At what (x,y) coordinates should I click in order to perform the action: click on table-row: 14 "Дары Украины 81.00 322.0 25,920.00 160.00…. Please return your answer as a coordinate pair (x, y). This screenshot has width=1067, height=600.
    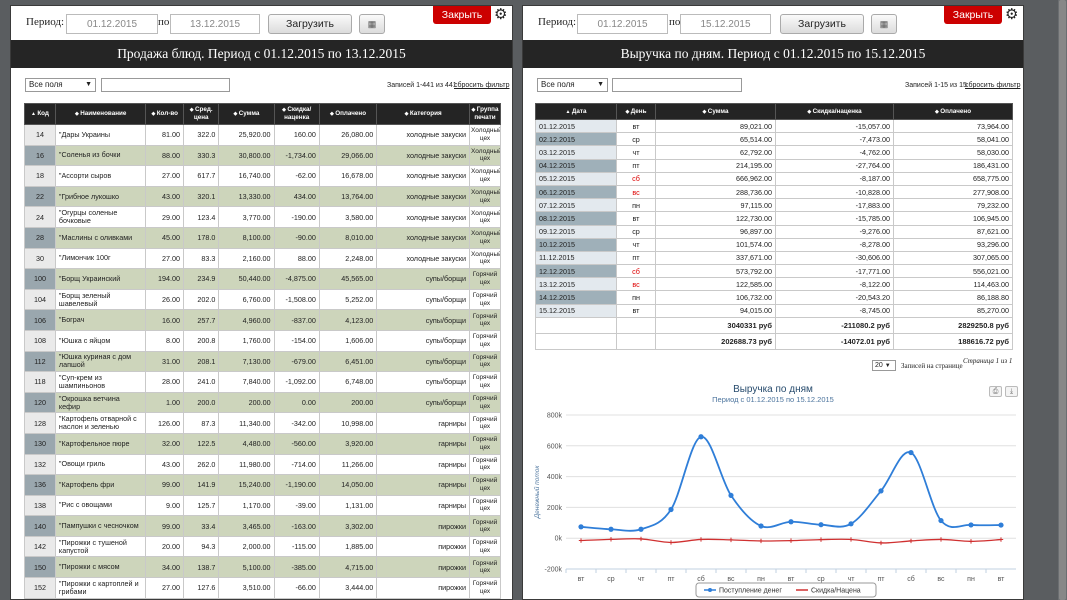
    Looking at the image, I should click on (262, 135).